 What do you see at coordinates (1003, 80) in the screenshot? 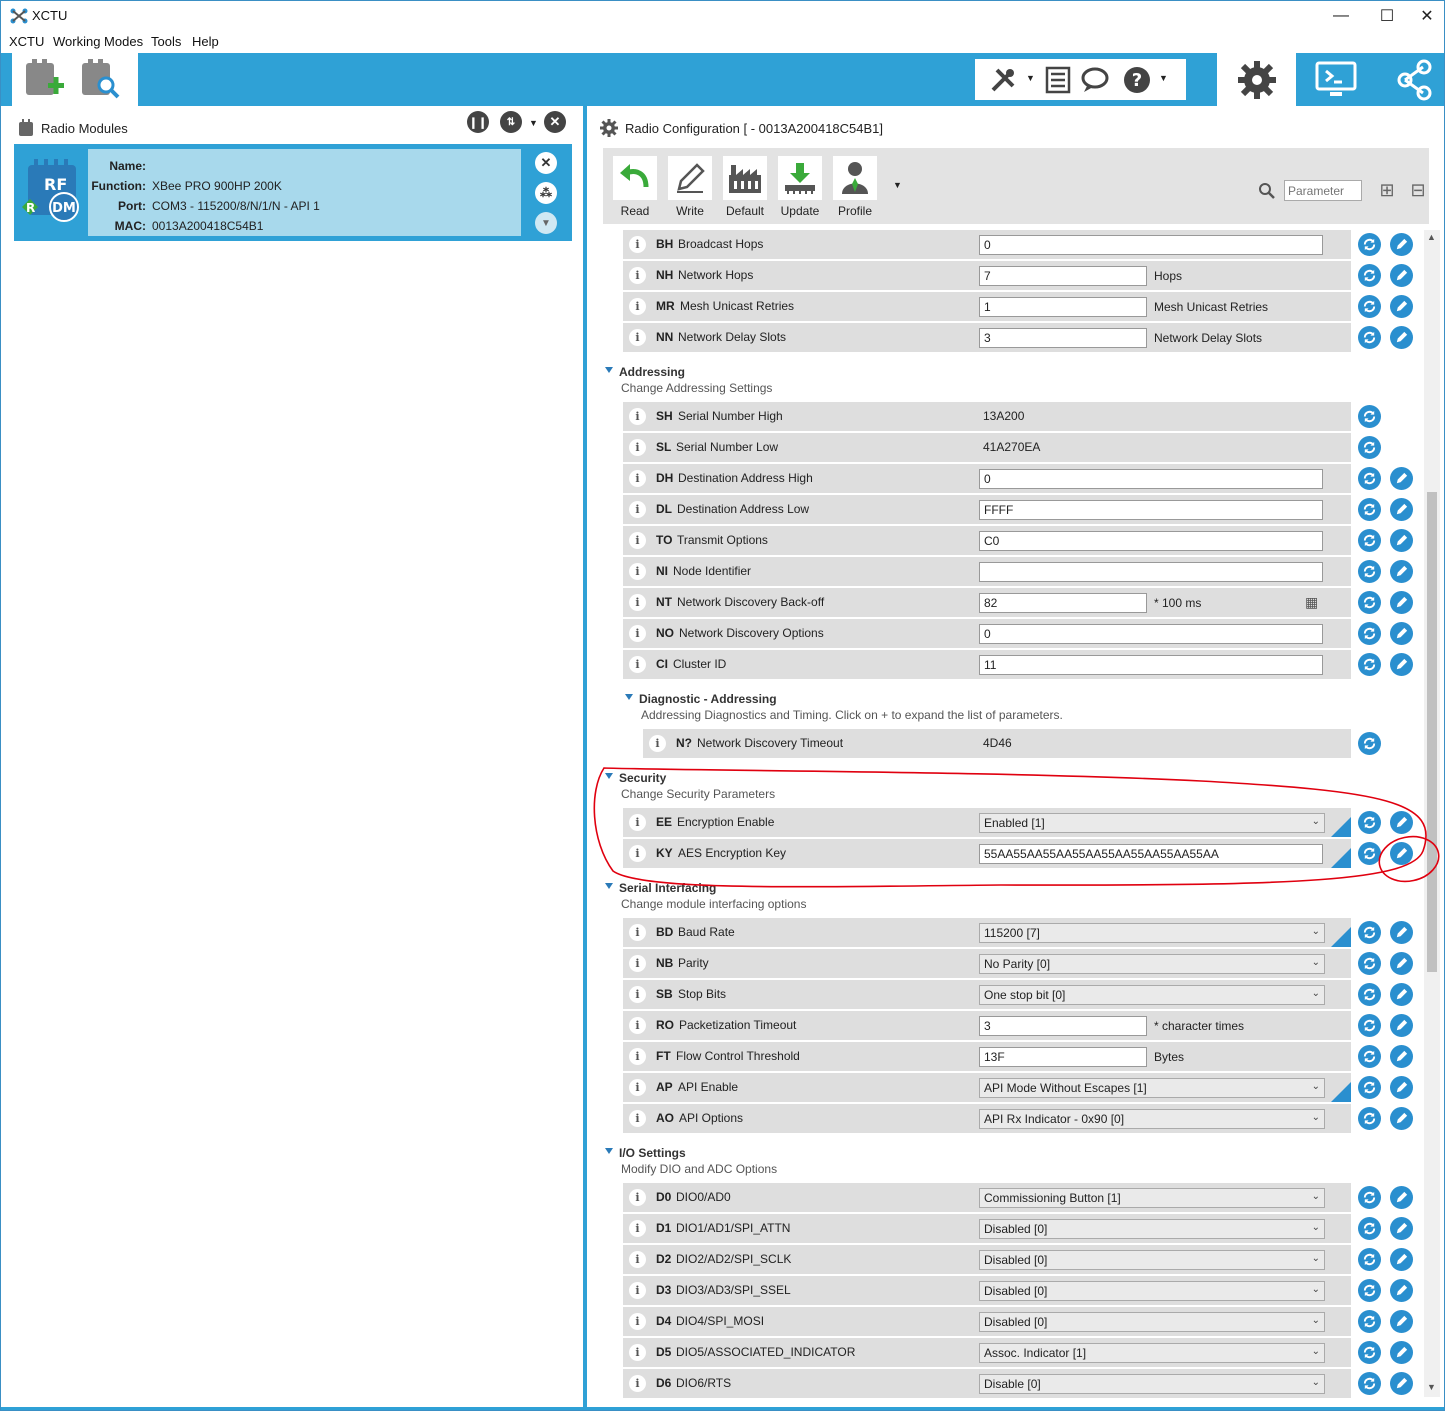
I see `tools-icon` at bounding box center [1003, 80].